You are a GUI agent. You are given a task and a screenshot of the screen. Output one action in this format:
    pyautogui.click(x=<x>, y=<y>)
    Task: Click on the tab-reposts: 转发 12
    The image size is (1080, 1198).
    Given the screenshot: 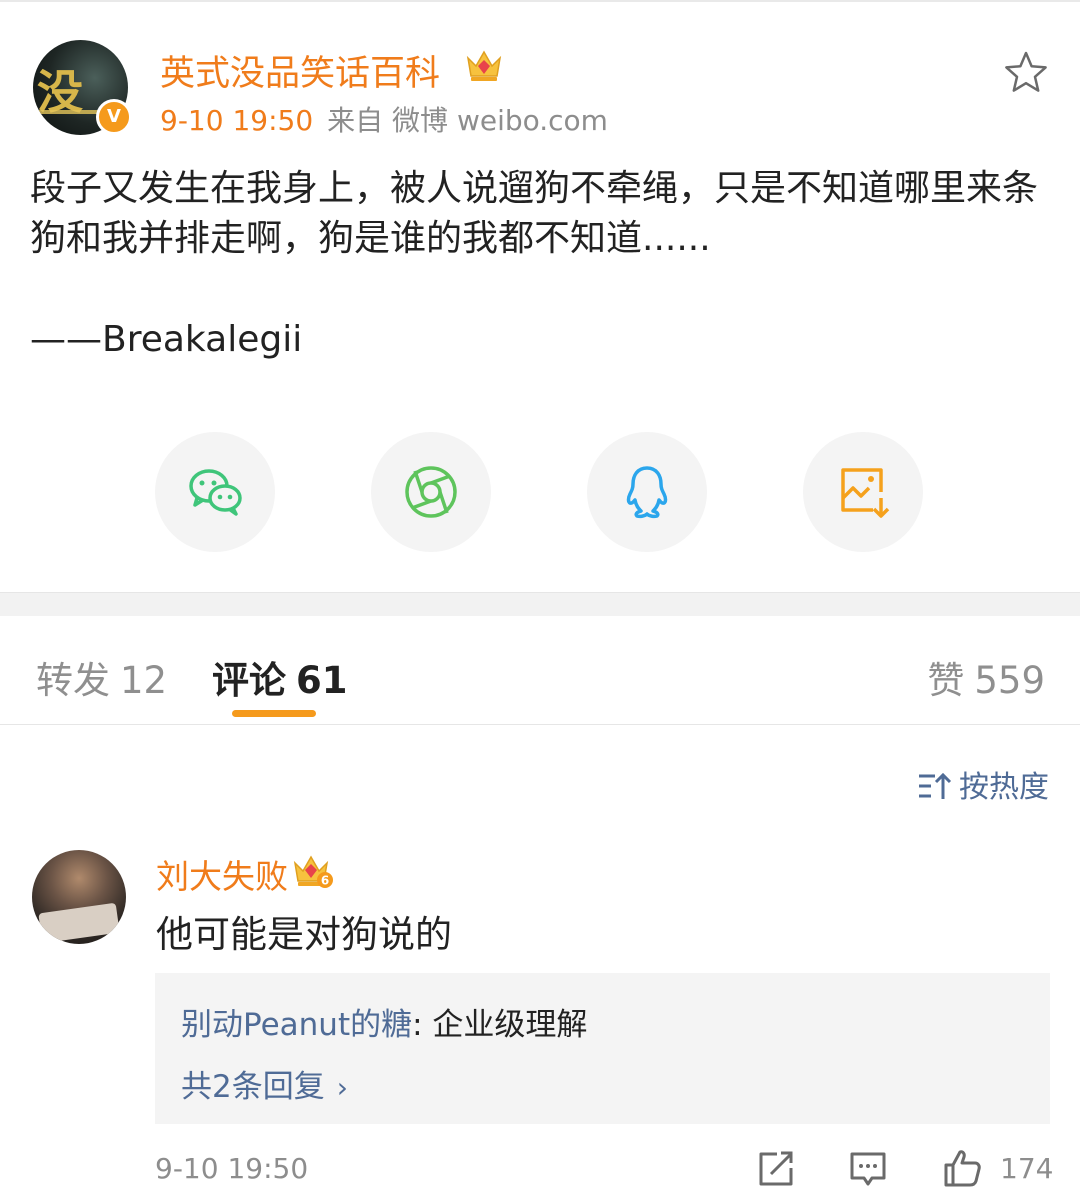 What is the action you would take?
    pyautogui.click(x=101, y=677)
    